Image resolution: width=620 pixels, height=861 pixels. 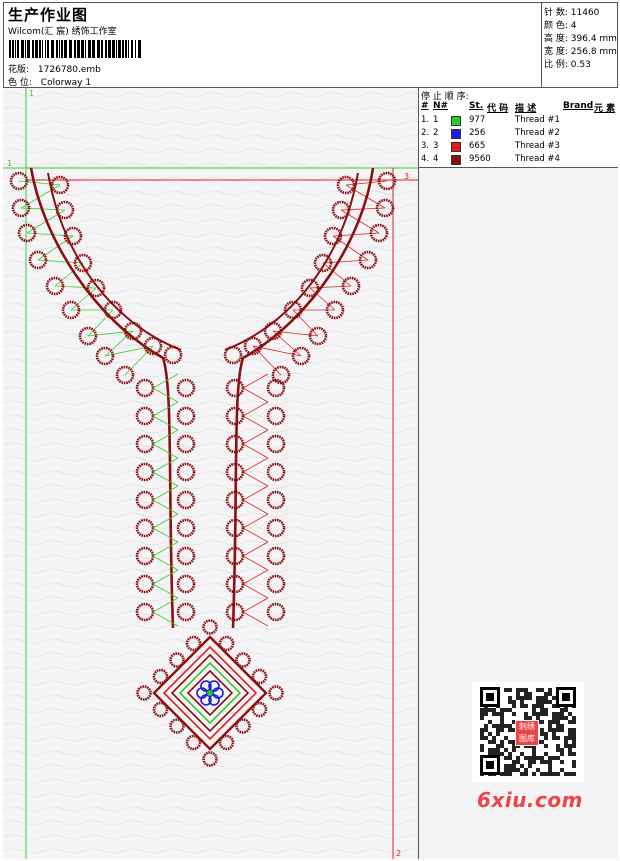 What do you see at coordinates (436, 133) in the screenshot?
I see `thread-needle: 2` at bounding box center [436, 133].